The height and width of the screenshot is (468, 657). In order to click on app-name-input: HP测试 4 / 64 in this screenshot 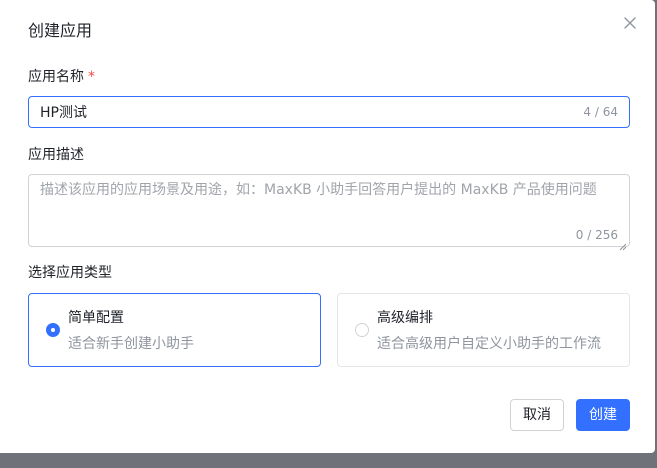, I will do `click(329, 112)`.